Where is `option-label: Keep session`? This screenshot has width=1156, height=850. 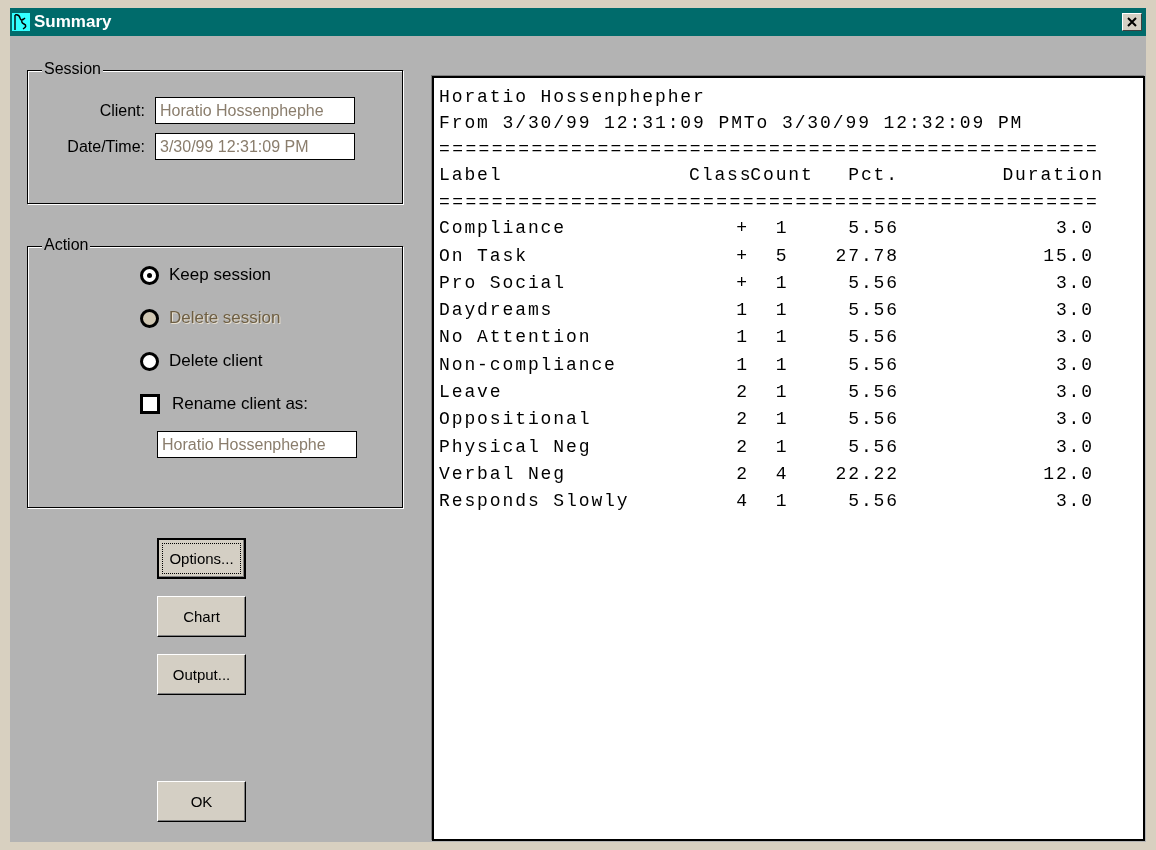
option-label: Keep session is located at coordinates (220, 275).